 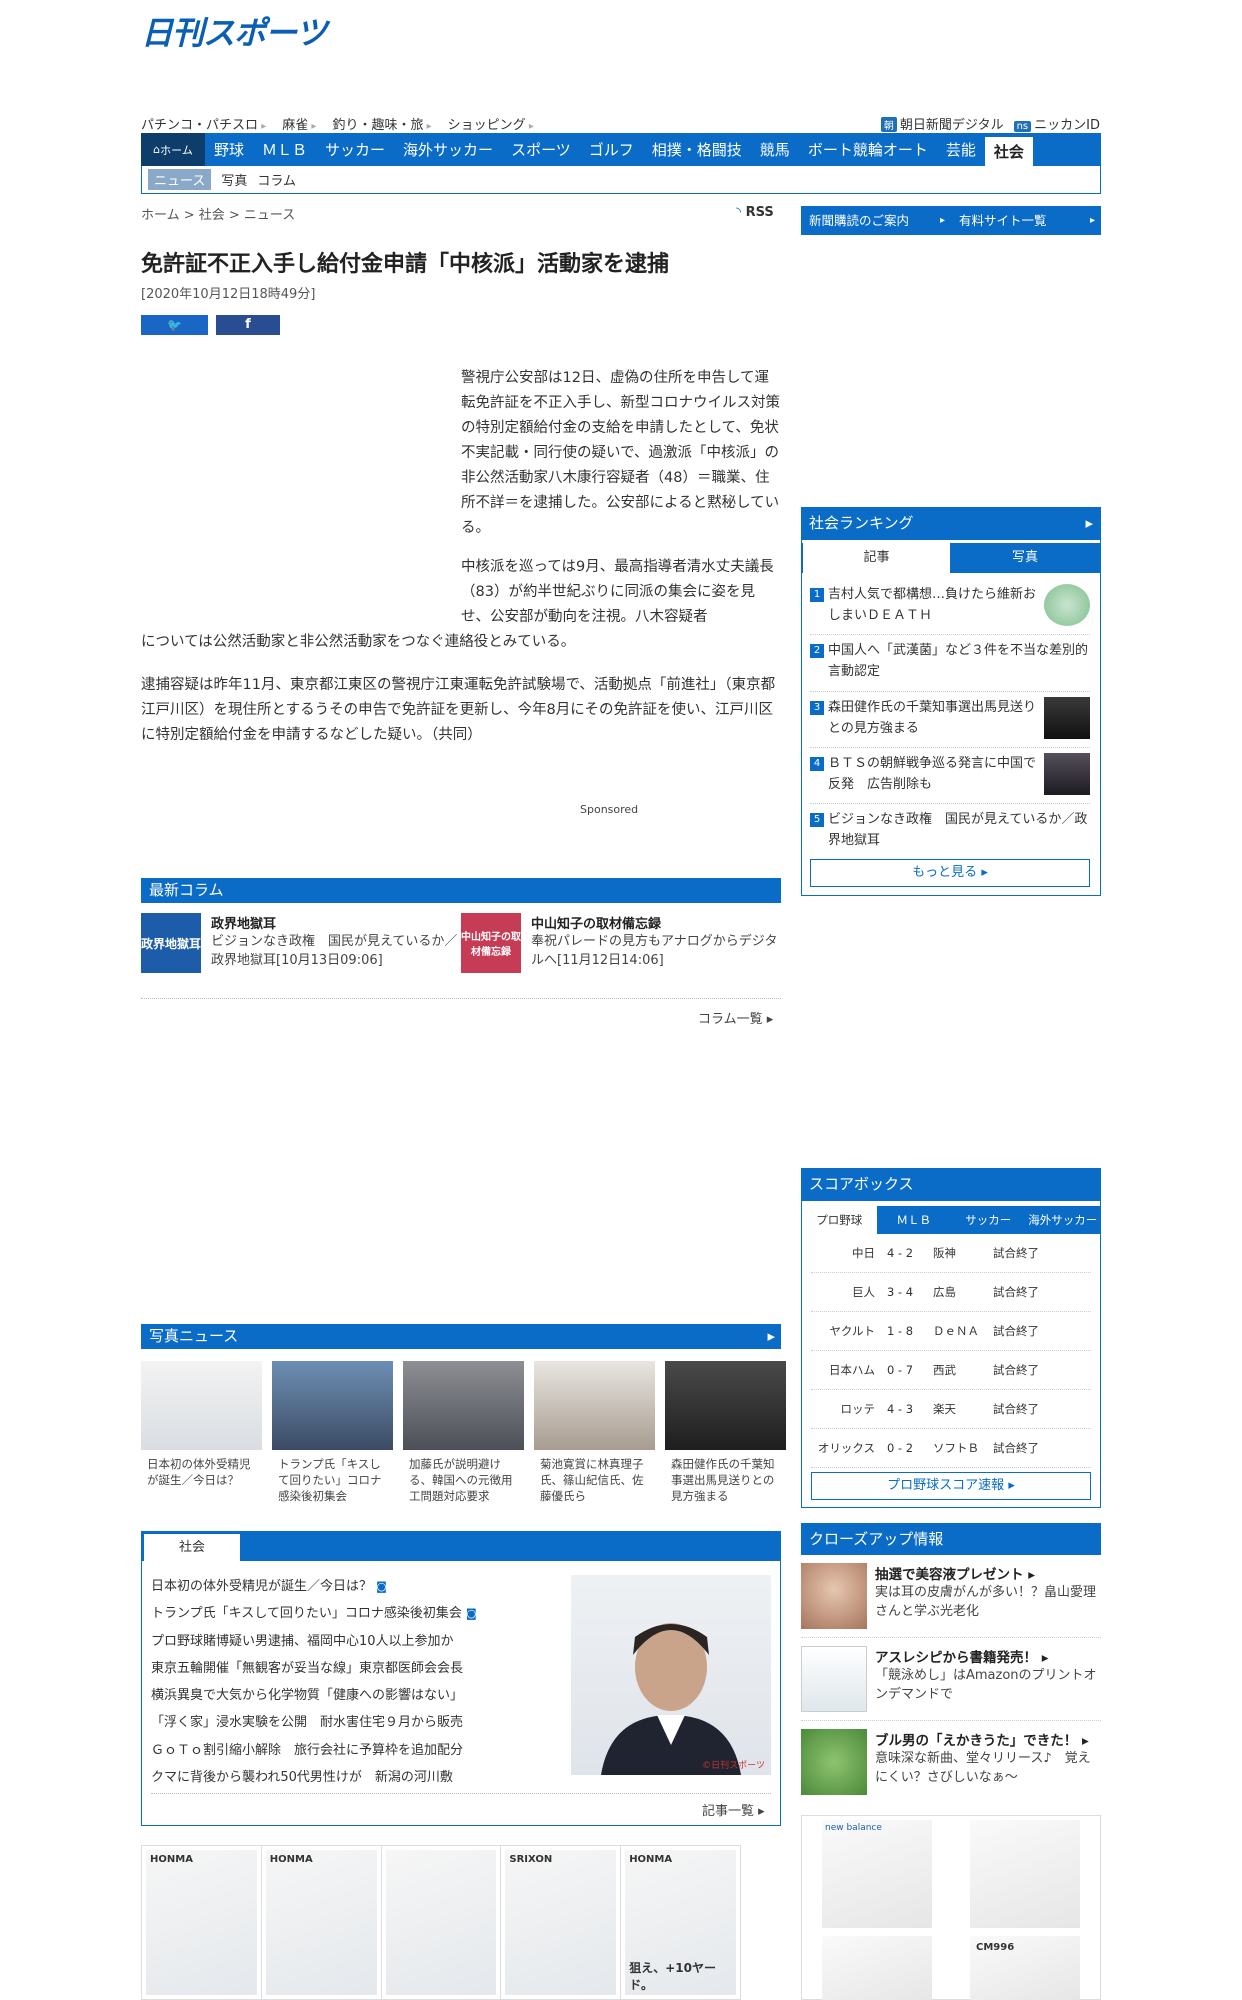 I want to click on photo-card: 森田健作氏の千葉知事選出馬見送りとの見方強まる, so click(x=725, y=1432).